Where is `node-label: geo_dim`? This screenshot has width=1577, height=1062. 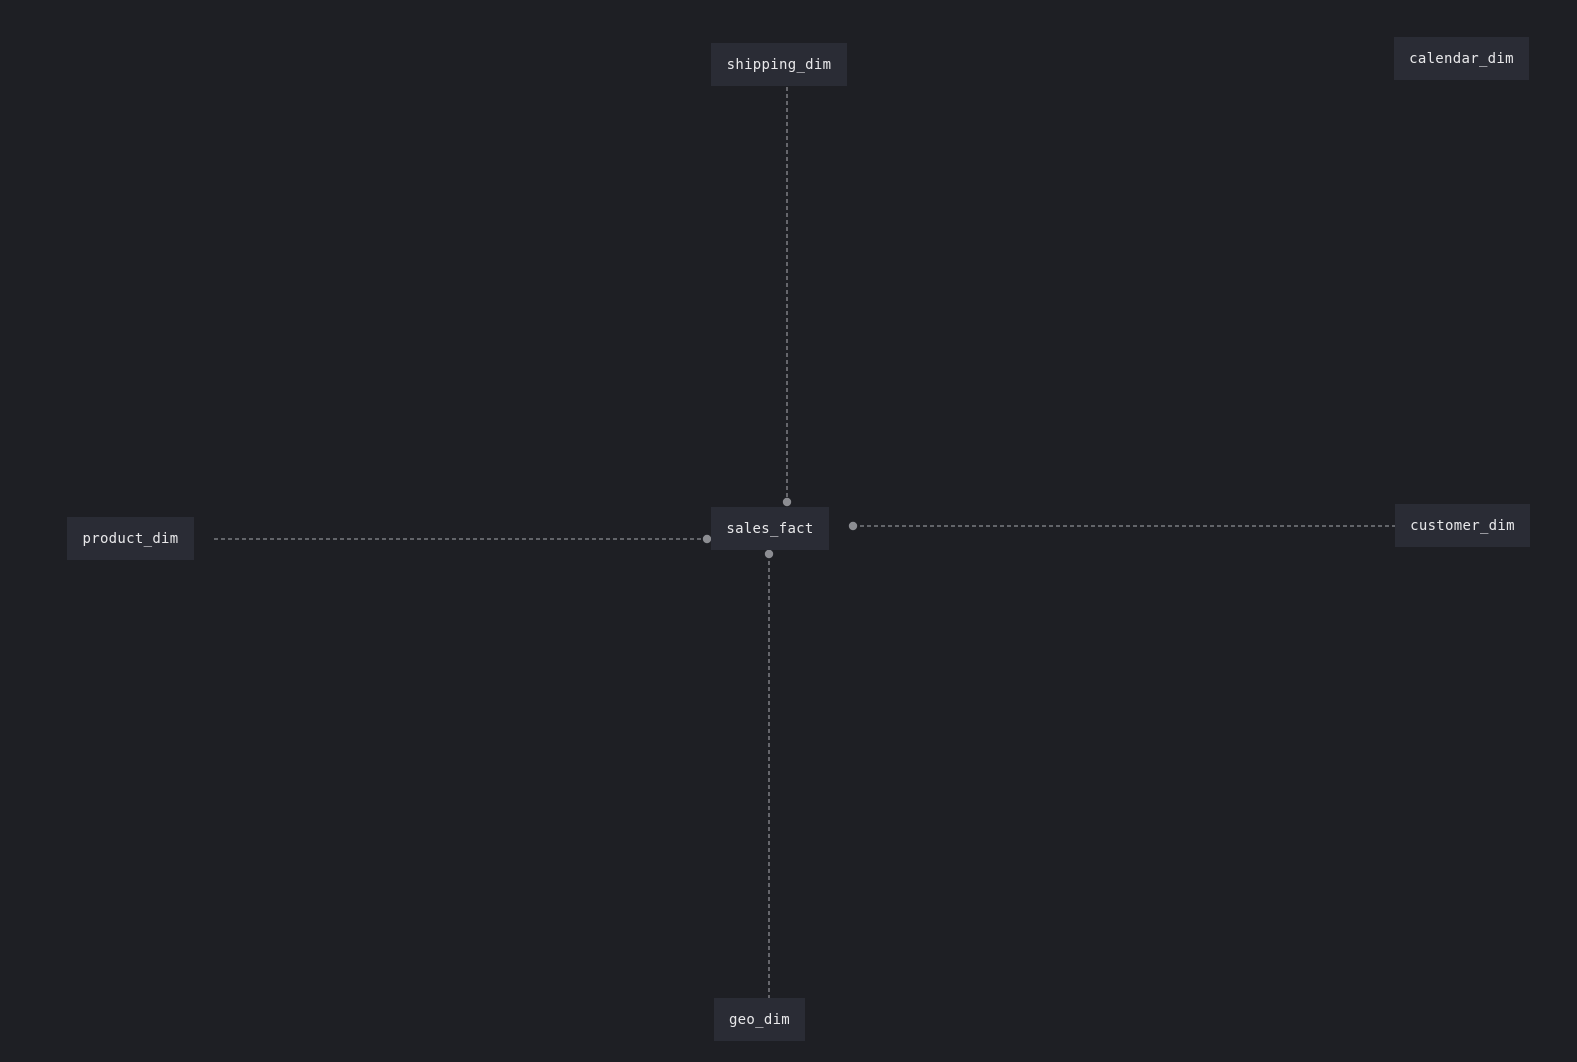 node-label: geo_dim is located at coordinates (759, 1019).